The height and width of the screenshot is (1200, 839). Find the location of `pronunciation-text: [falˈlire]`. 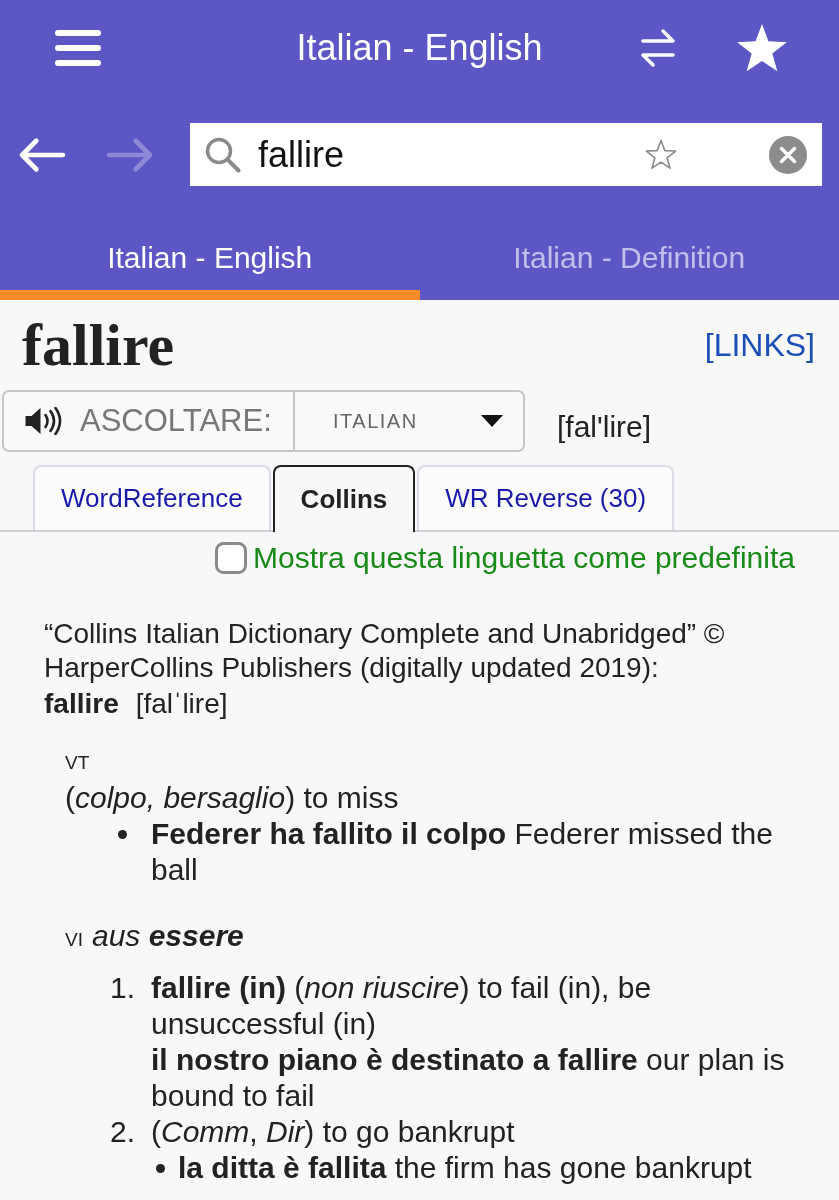

pronunciation-text: [falˈlire] is located at coordinates (181, 704).